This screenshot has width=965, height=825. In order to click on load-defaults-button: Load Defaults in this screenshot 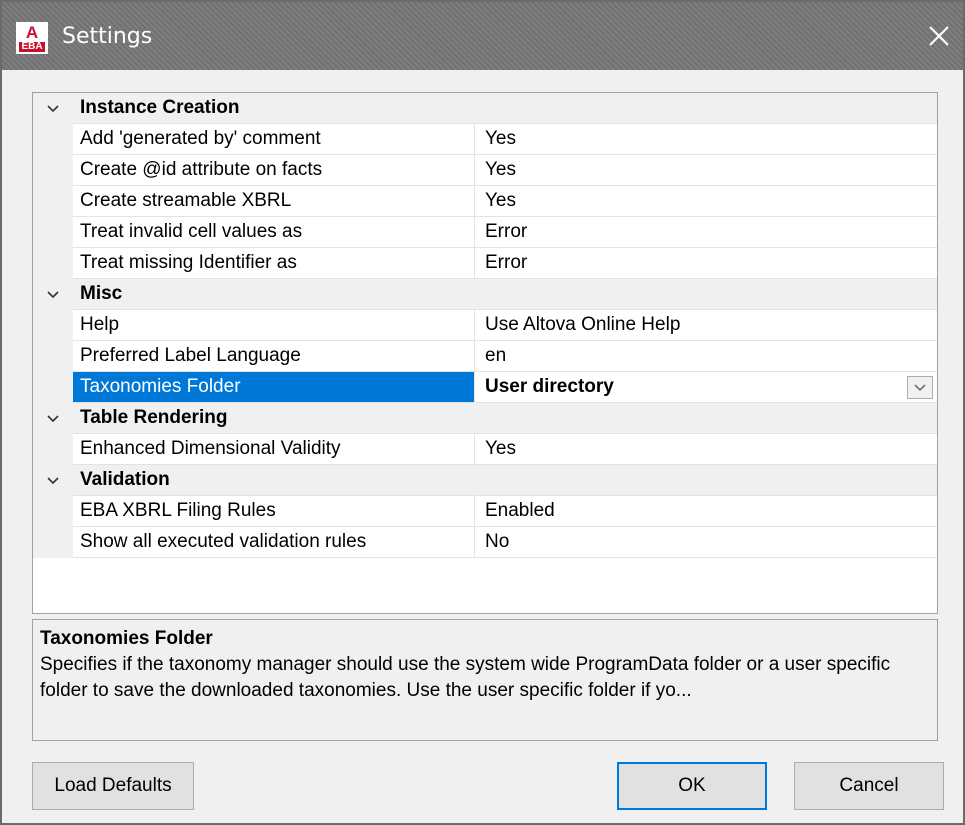, I will do `click(113, 786)`.